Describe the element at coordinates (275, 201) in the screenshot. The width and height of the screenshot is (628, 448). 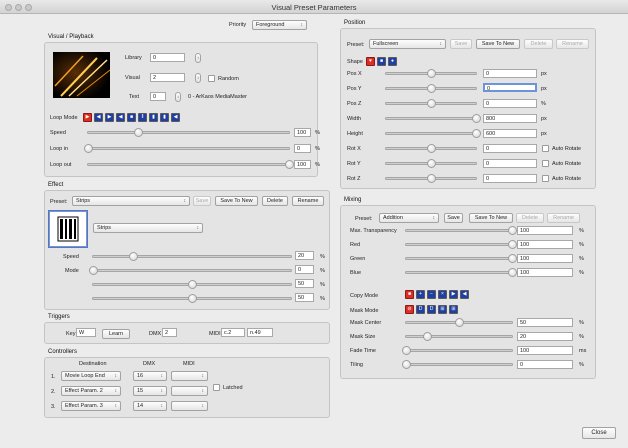
I see `effect-delete-button: Delete` at that location.